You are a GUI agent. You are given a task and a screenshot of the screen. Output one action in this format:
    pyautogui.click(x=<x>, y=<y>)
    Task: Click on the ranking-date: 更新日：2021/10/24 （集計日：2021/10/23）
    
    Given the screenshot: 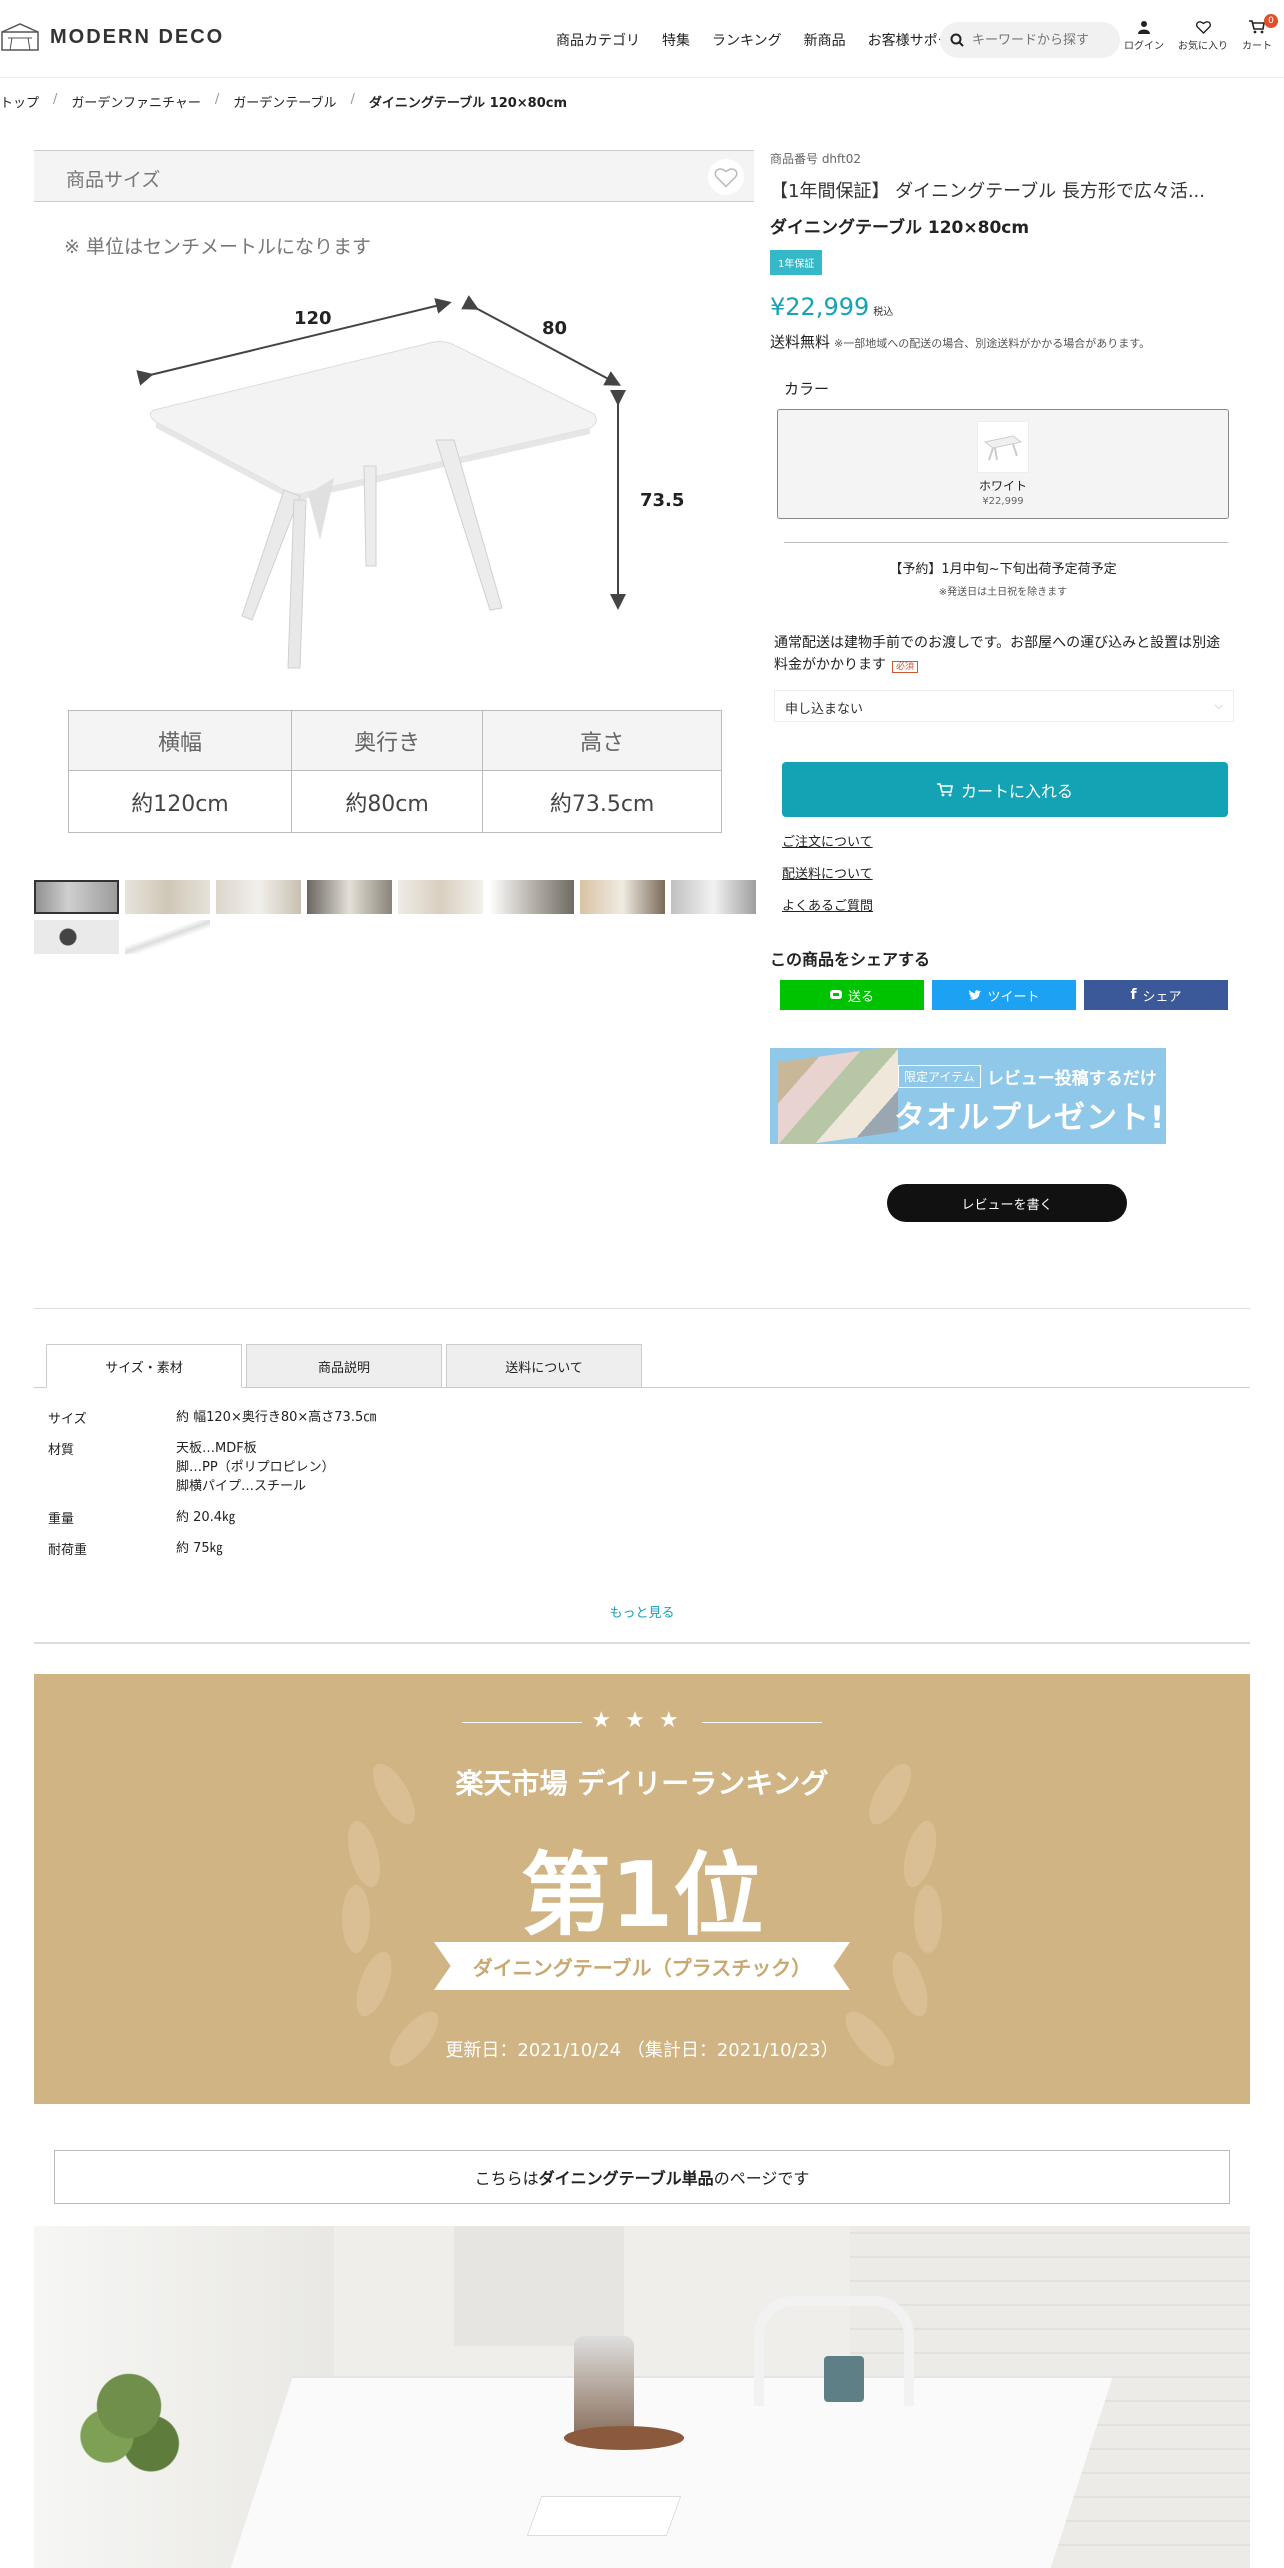 What is the action you would take?
    pyautogui.click(x=642, y=2050)
    